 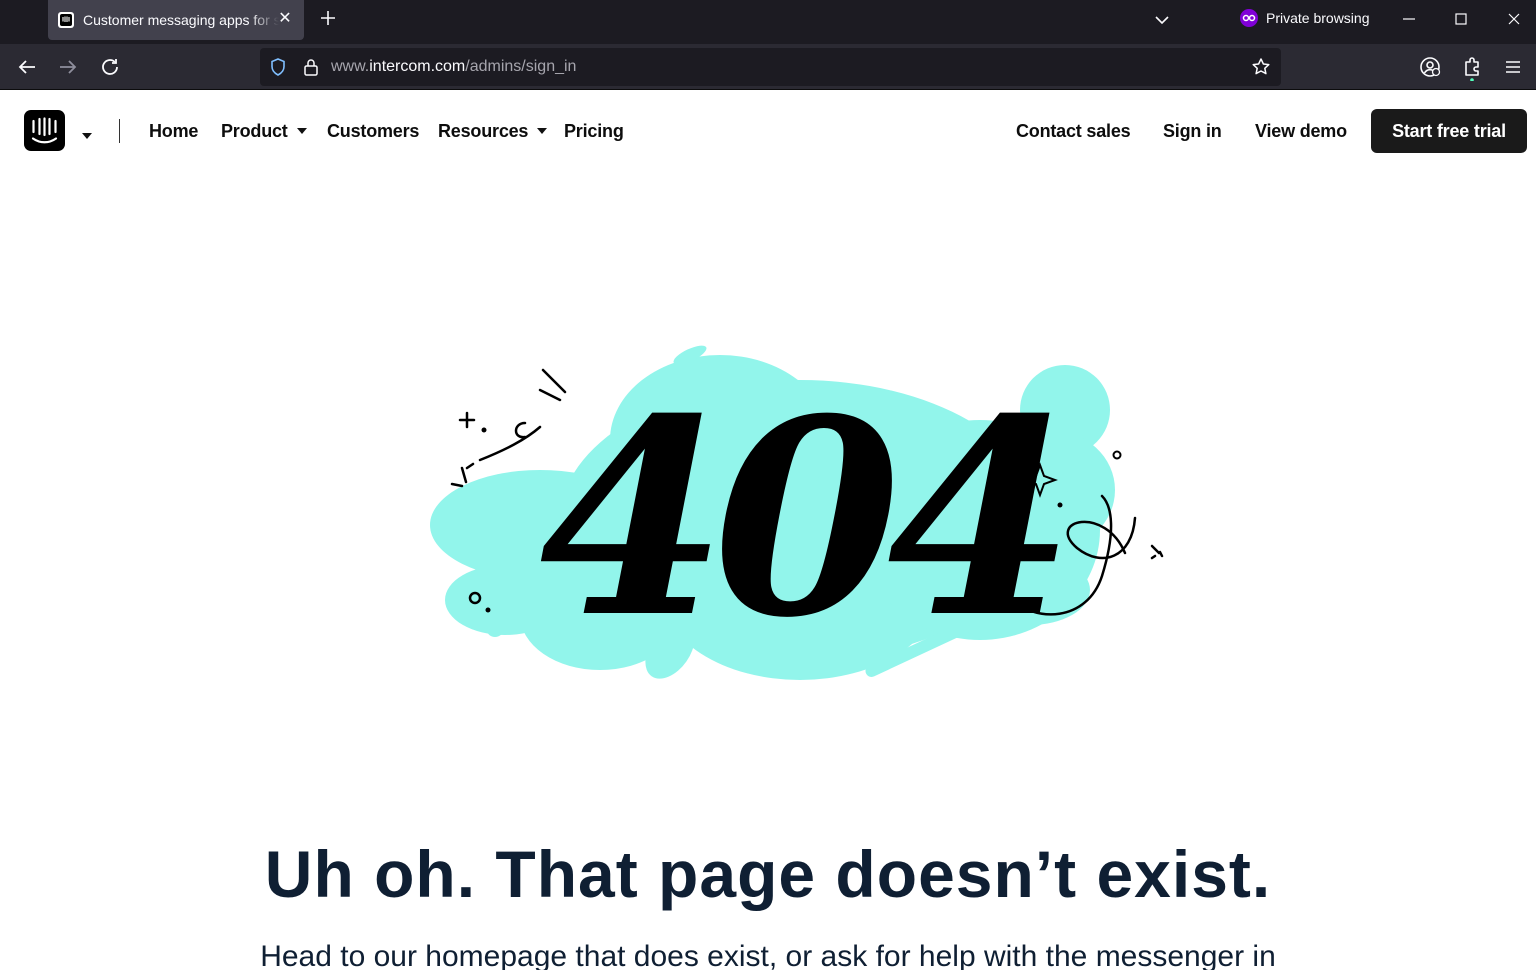 I want to click on resources-caret-icon, so click(x=542, y=131).